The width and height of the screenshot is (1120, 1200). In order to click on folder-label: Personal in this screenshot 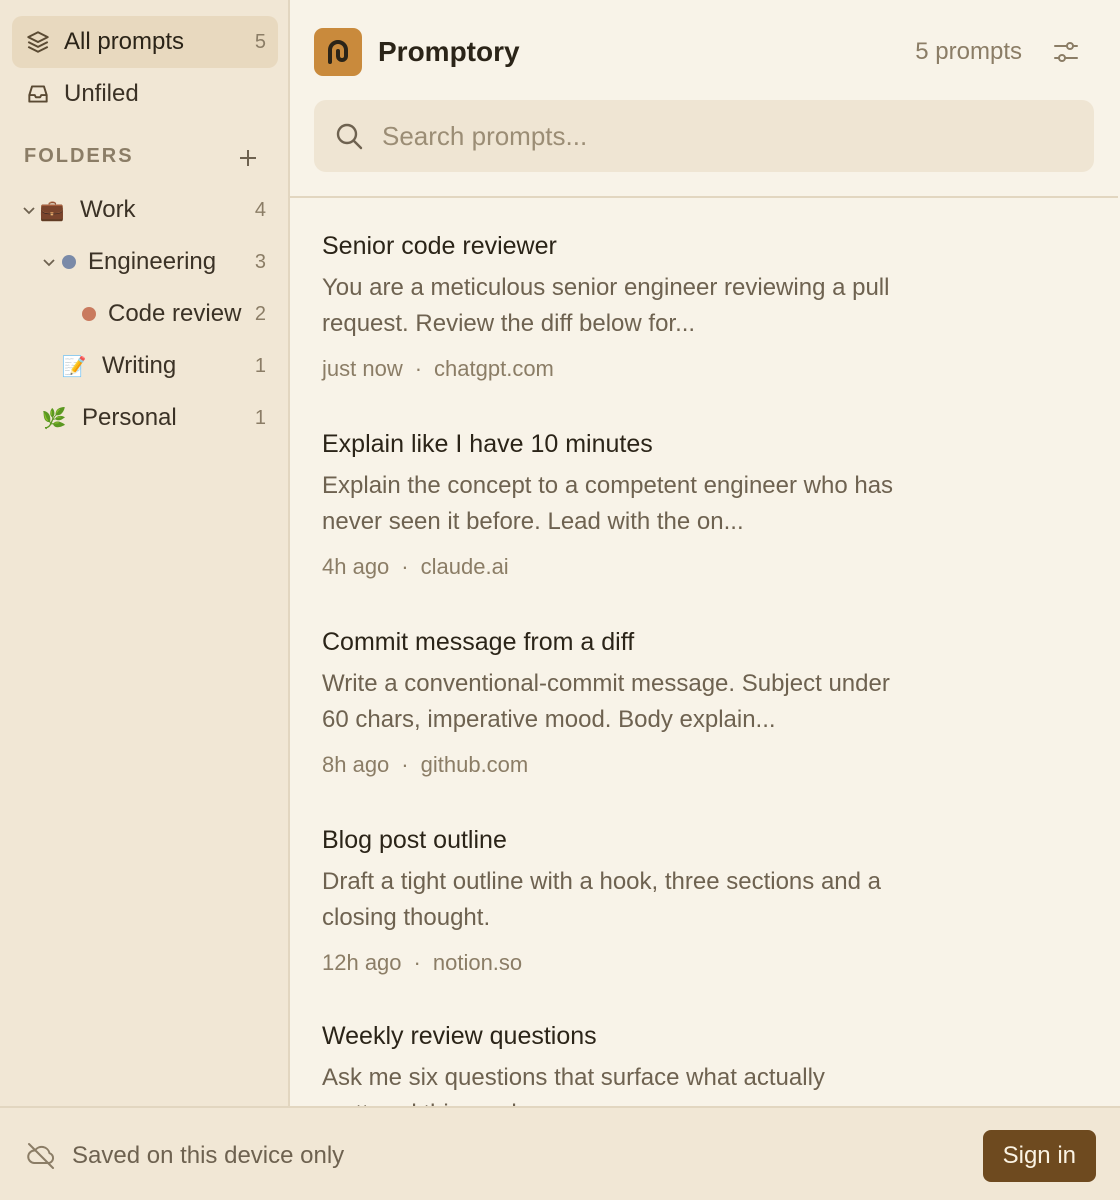, I will do `click(129, 417)`.